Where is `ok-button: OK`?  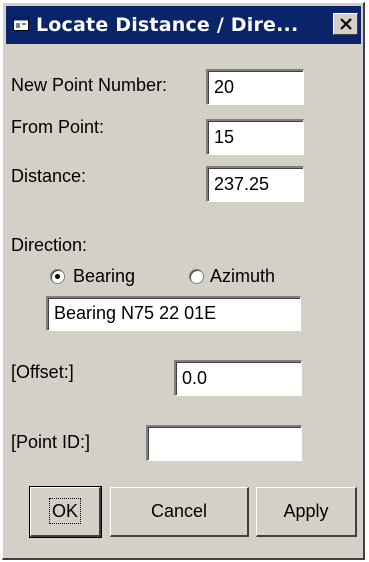 ok-button: OK is located at coordinates (65, 512).